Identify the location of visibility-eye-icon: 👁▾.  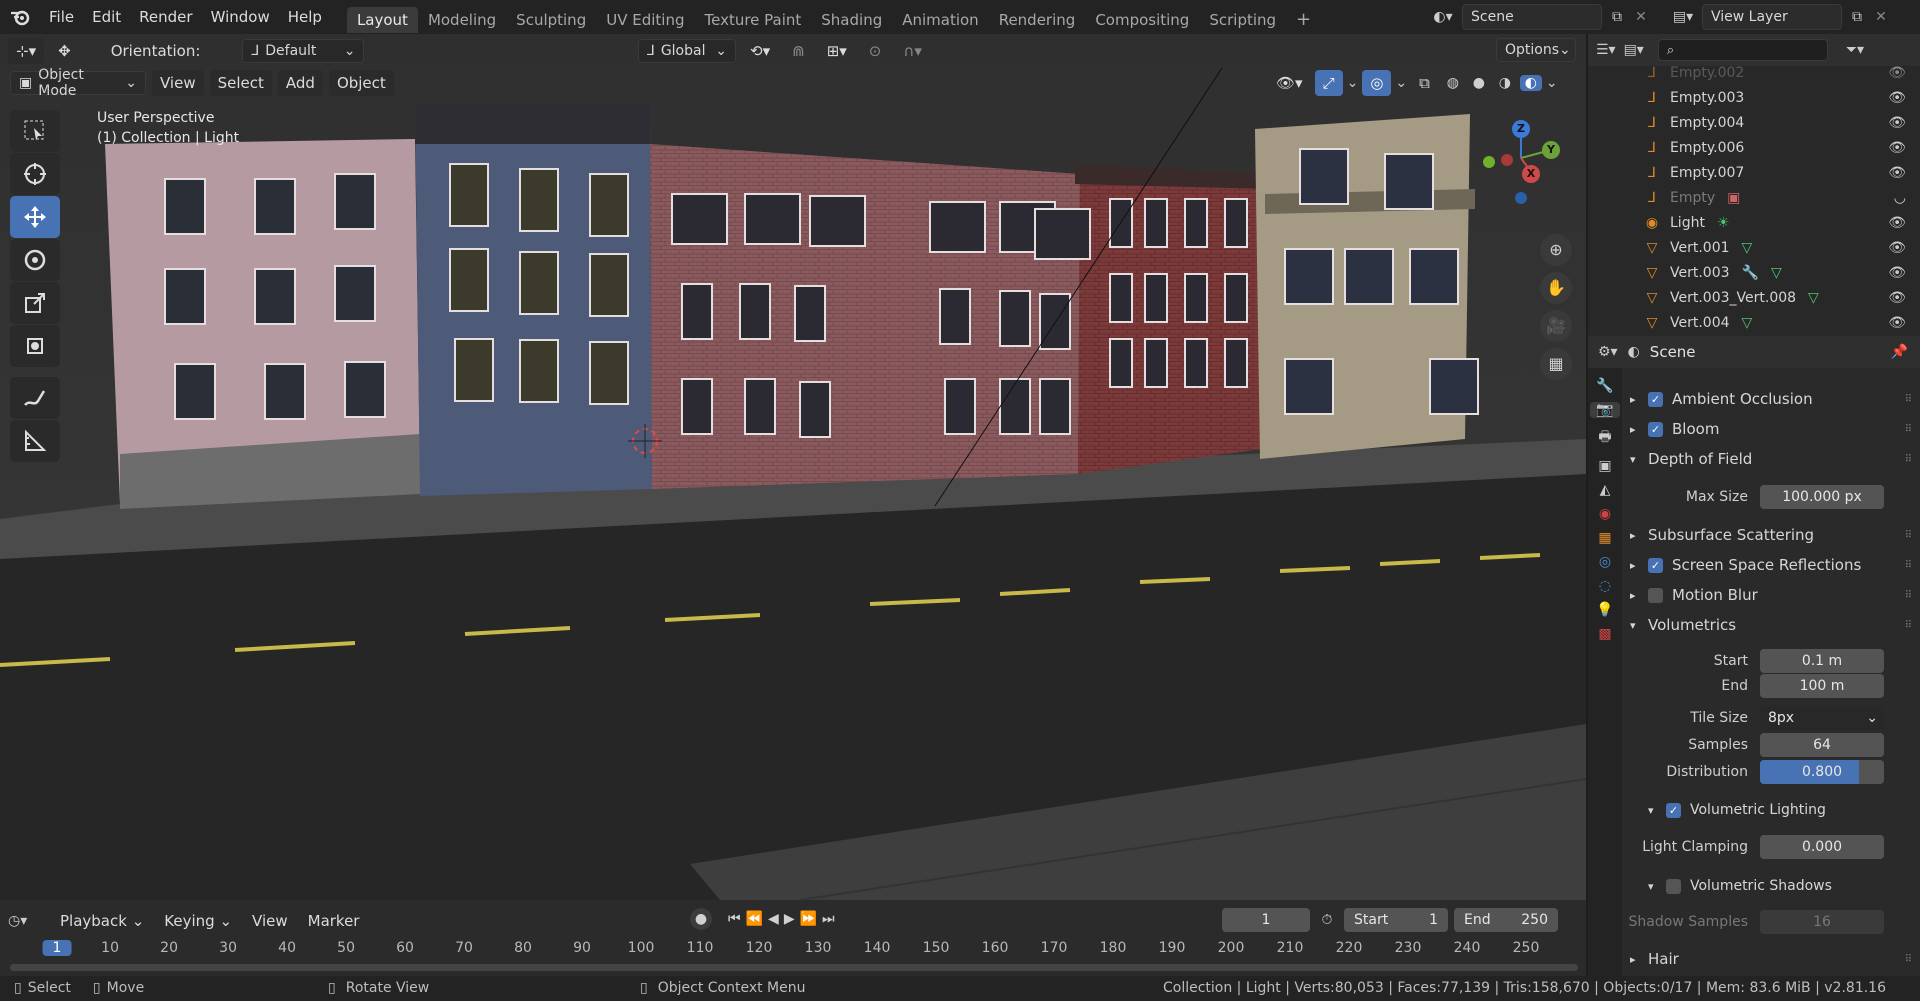
(1289, 83).